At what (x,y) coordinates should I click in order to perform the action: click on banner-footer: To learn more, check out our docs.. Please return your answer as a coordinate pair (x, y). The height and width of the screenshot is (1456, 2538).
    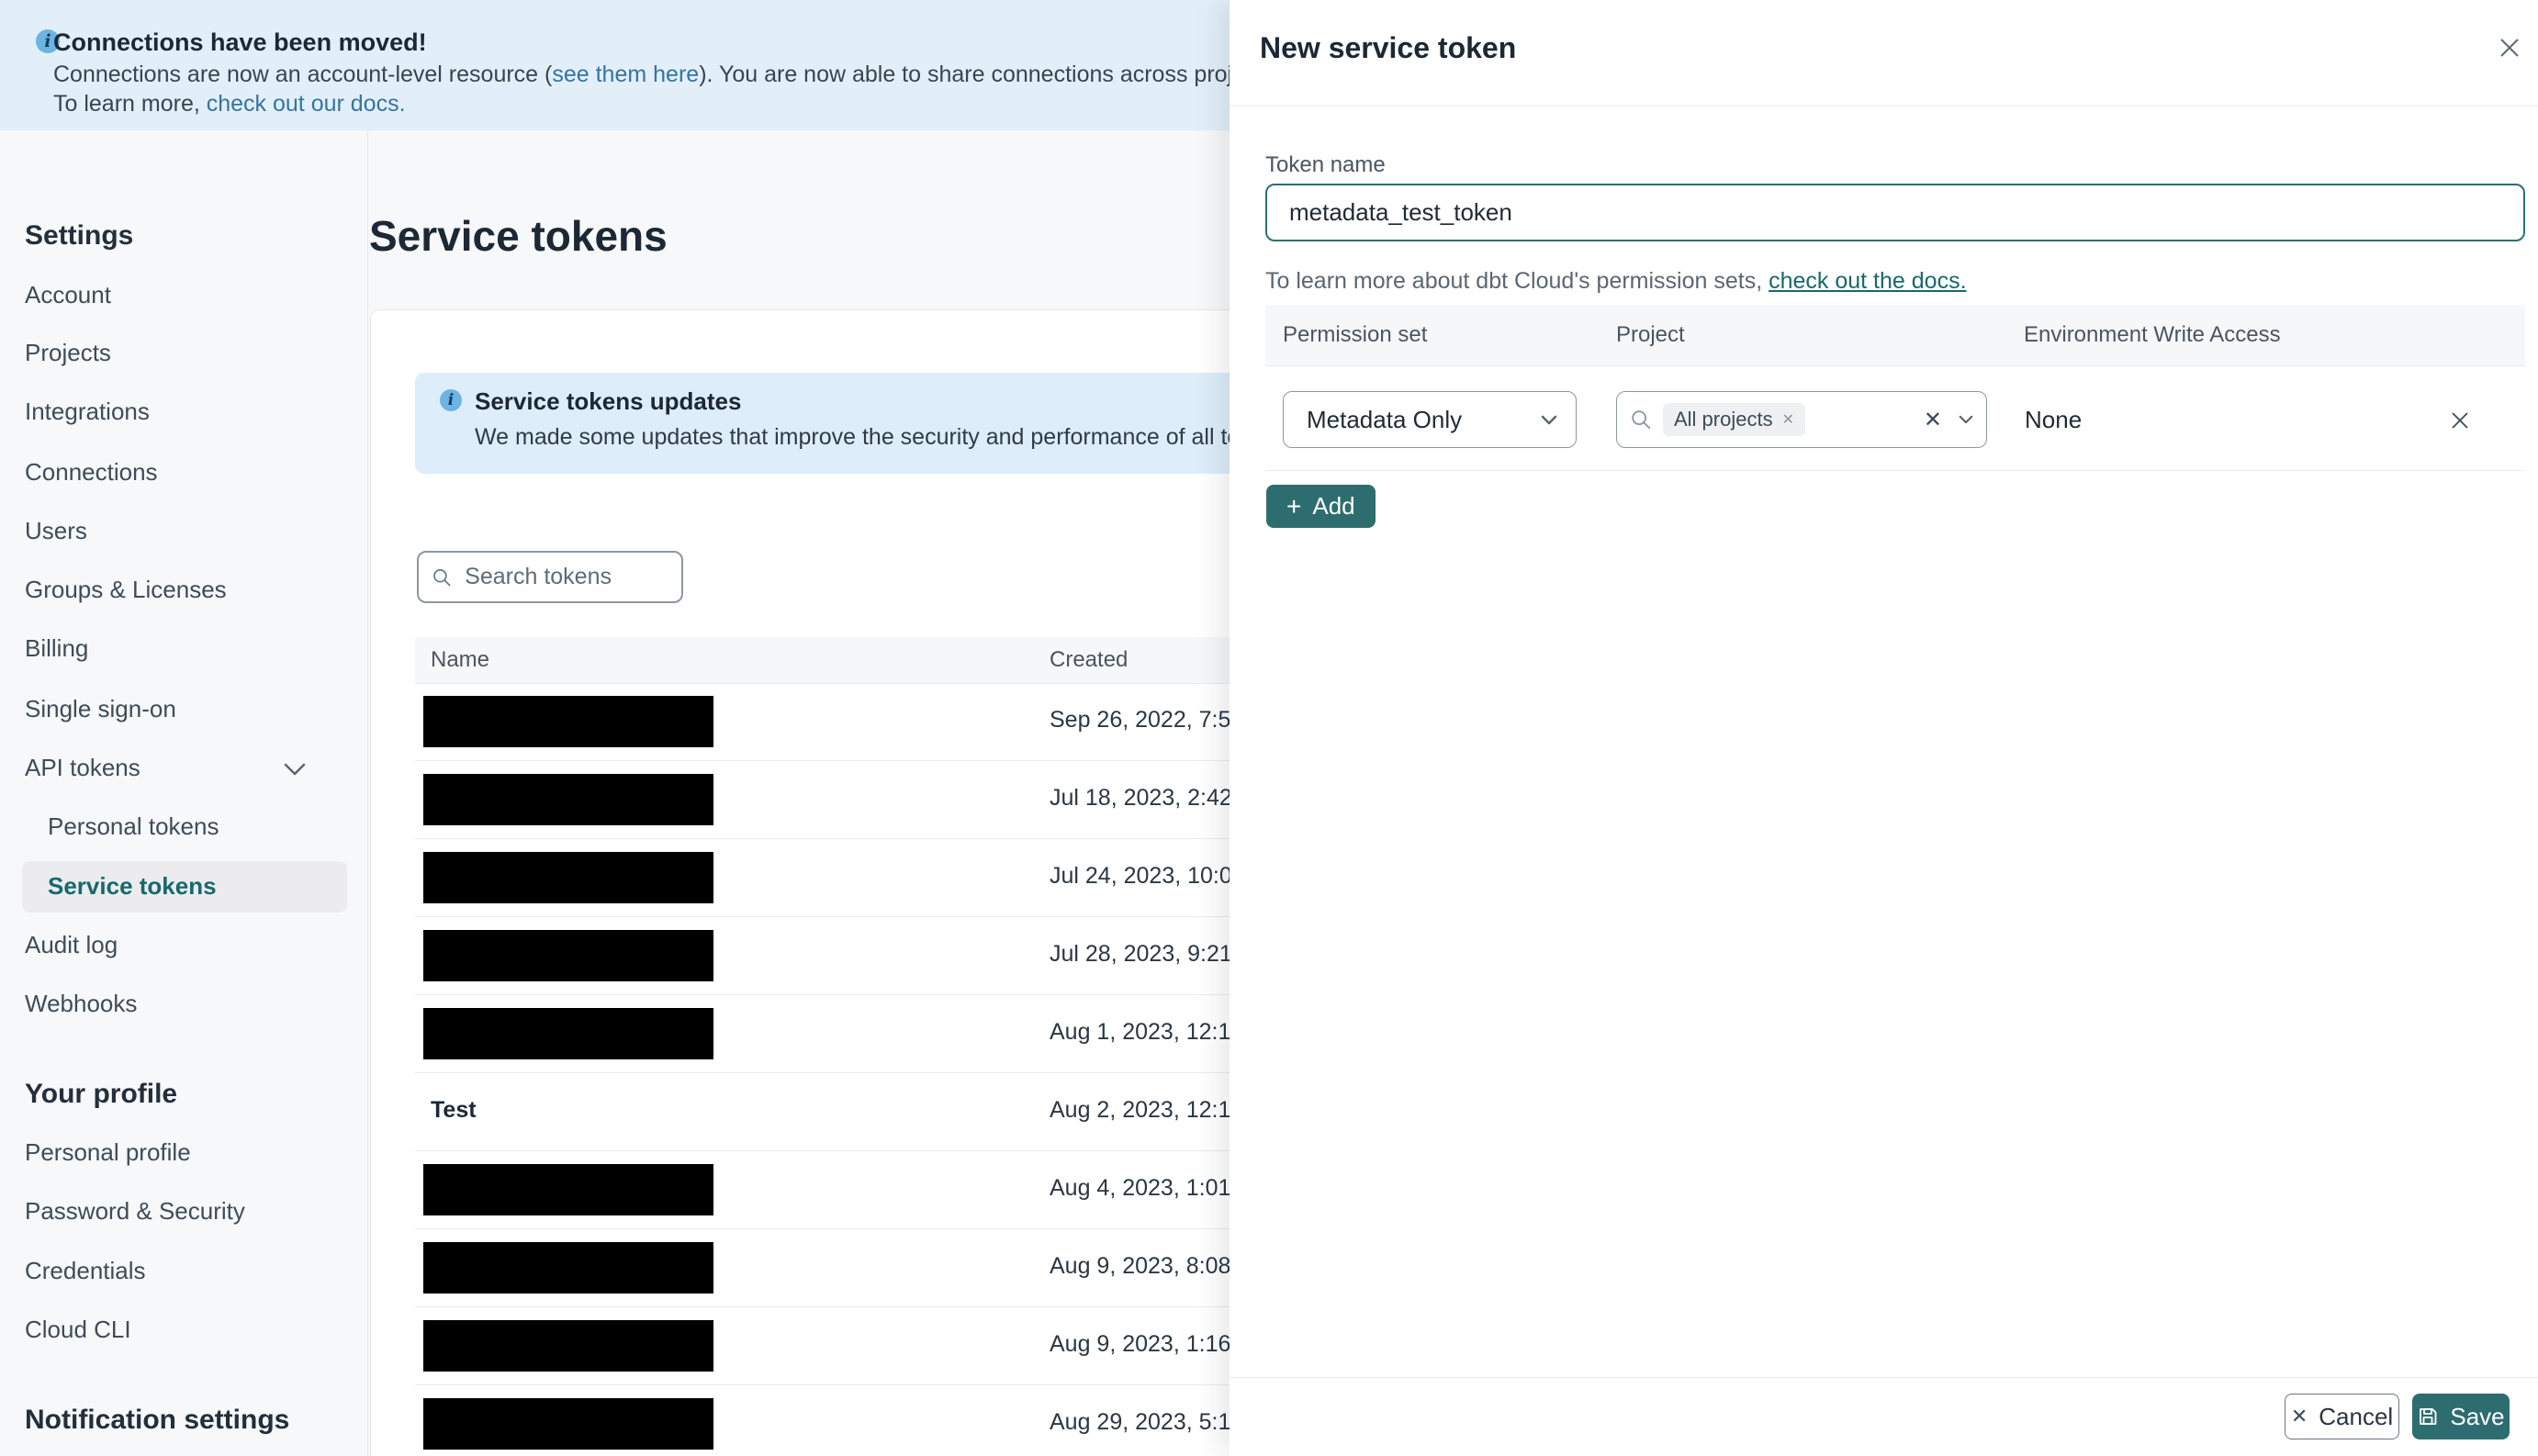
    Looking at the image, I should click on (230, 104).